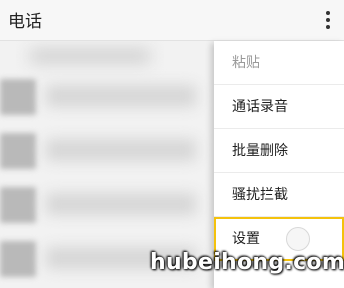  Describe the element at coordinates (172, 20) in the screenshot. I see `app-bar: 电话` at that location.